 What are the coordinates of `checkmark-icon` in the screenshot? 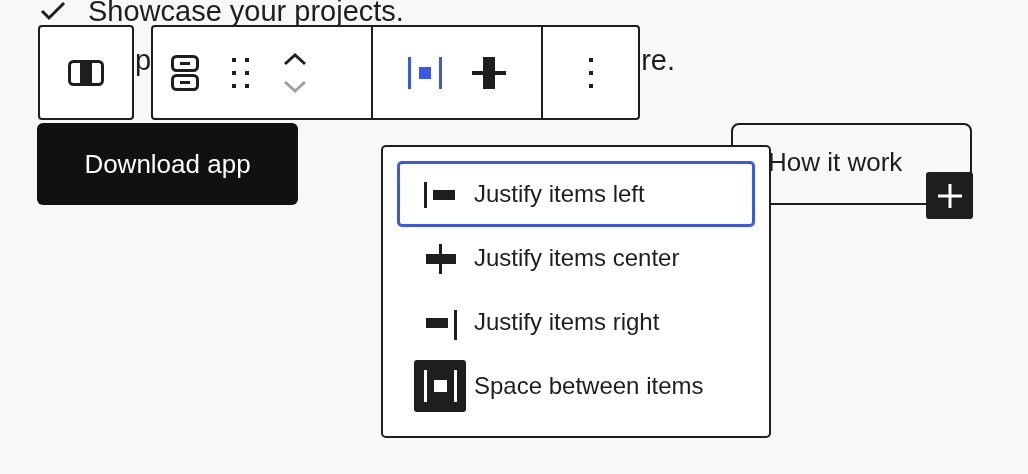 It's located at (53, 11).